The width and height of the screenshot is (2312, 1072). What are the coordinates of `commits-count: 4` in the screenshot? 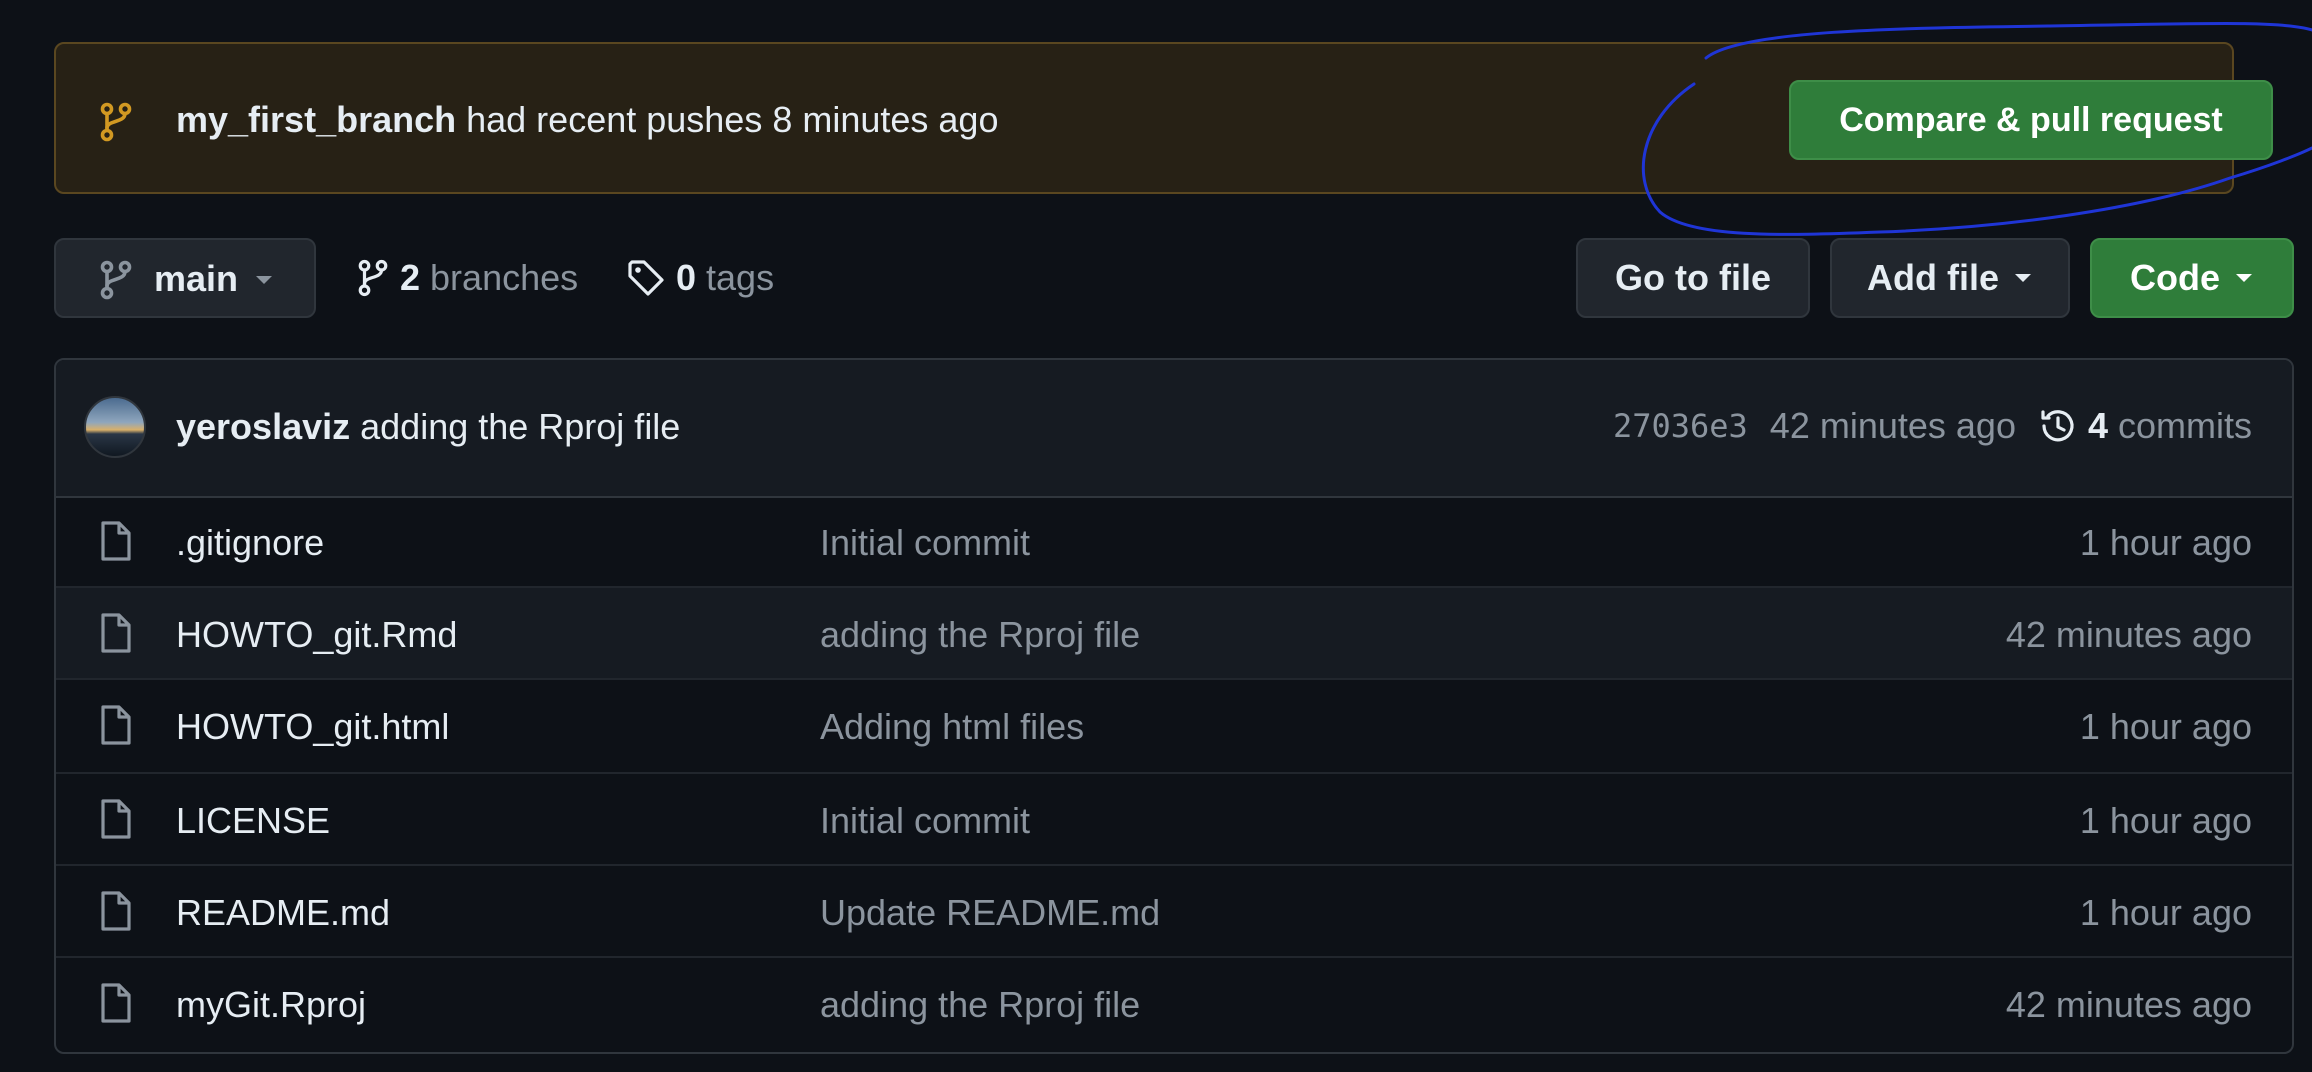 It's located at (2097, 425).